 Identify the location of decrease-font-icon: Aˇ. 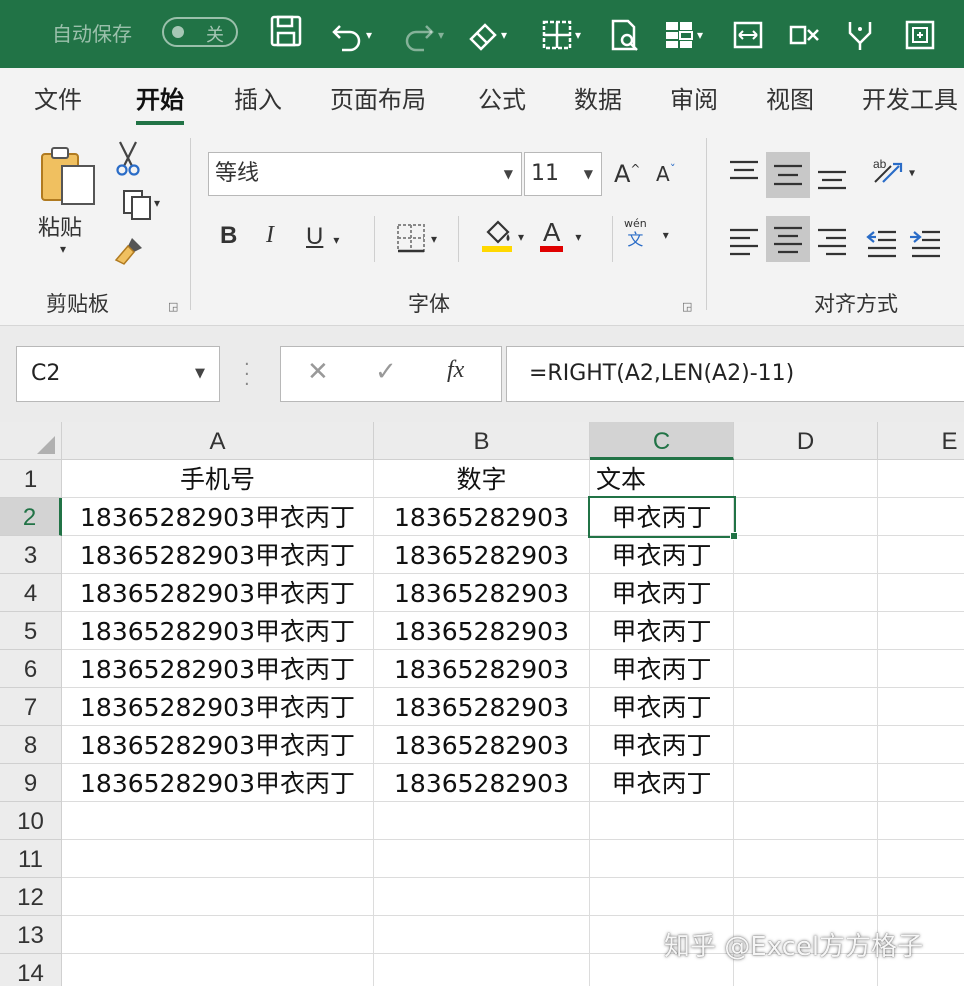
(666, 174).